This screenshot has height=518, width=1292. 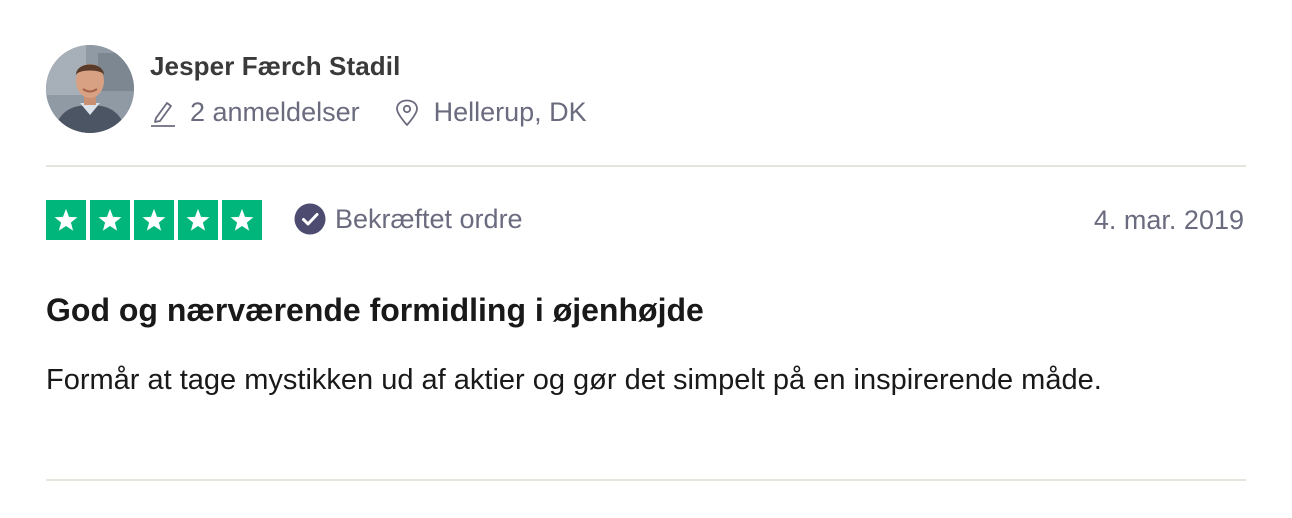 I want to click on review-date: 4. mar. 2019, so click(x=1168, y=220).